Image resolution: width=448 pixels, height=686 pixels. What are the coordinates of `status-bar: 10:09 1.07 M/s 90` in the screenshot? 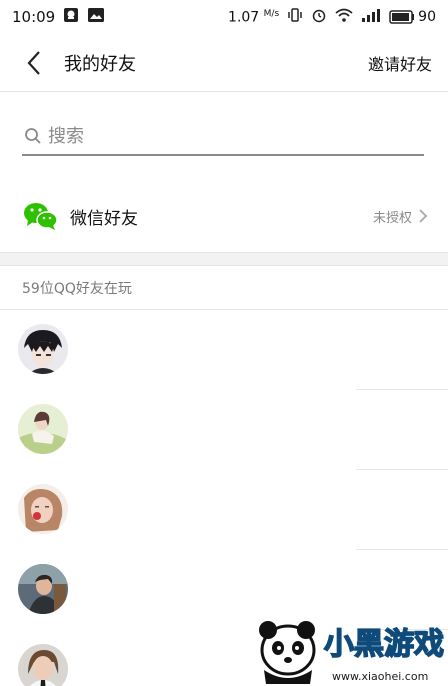 It's located at (224, 17).